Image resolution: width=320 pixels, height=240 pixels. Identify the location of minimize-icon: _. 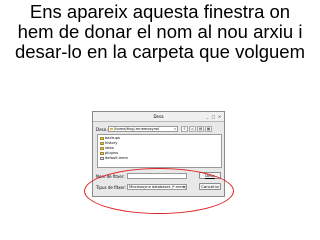
(207, 116).